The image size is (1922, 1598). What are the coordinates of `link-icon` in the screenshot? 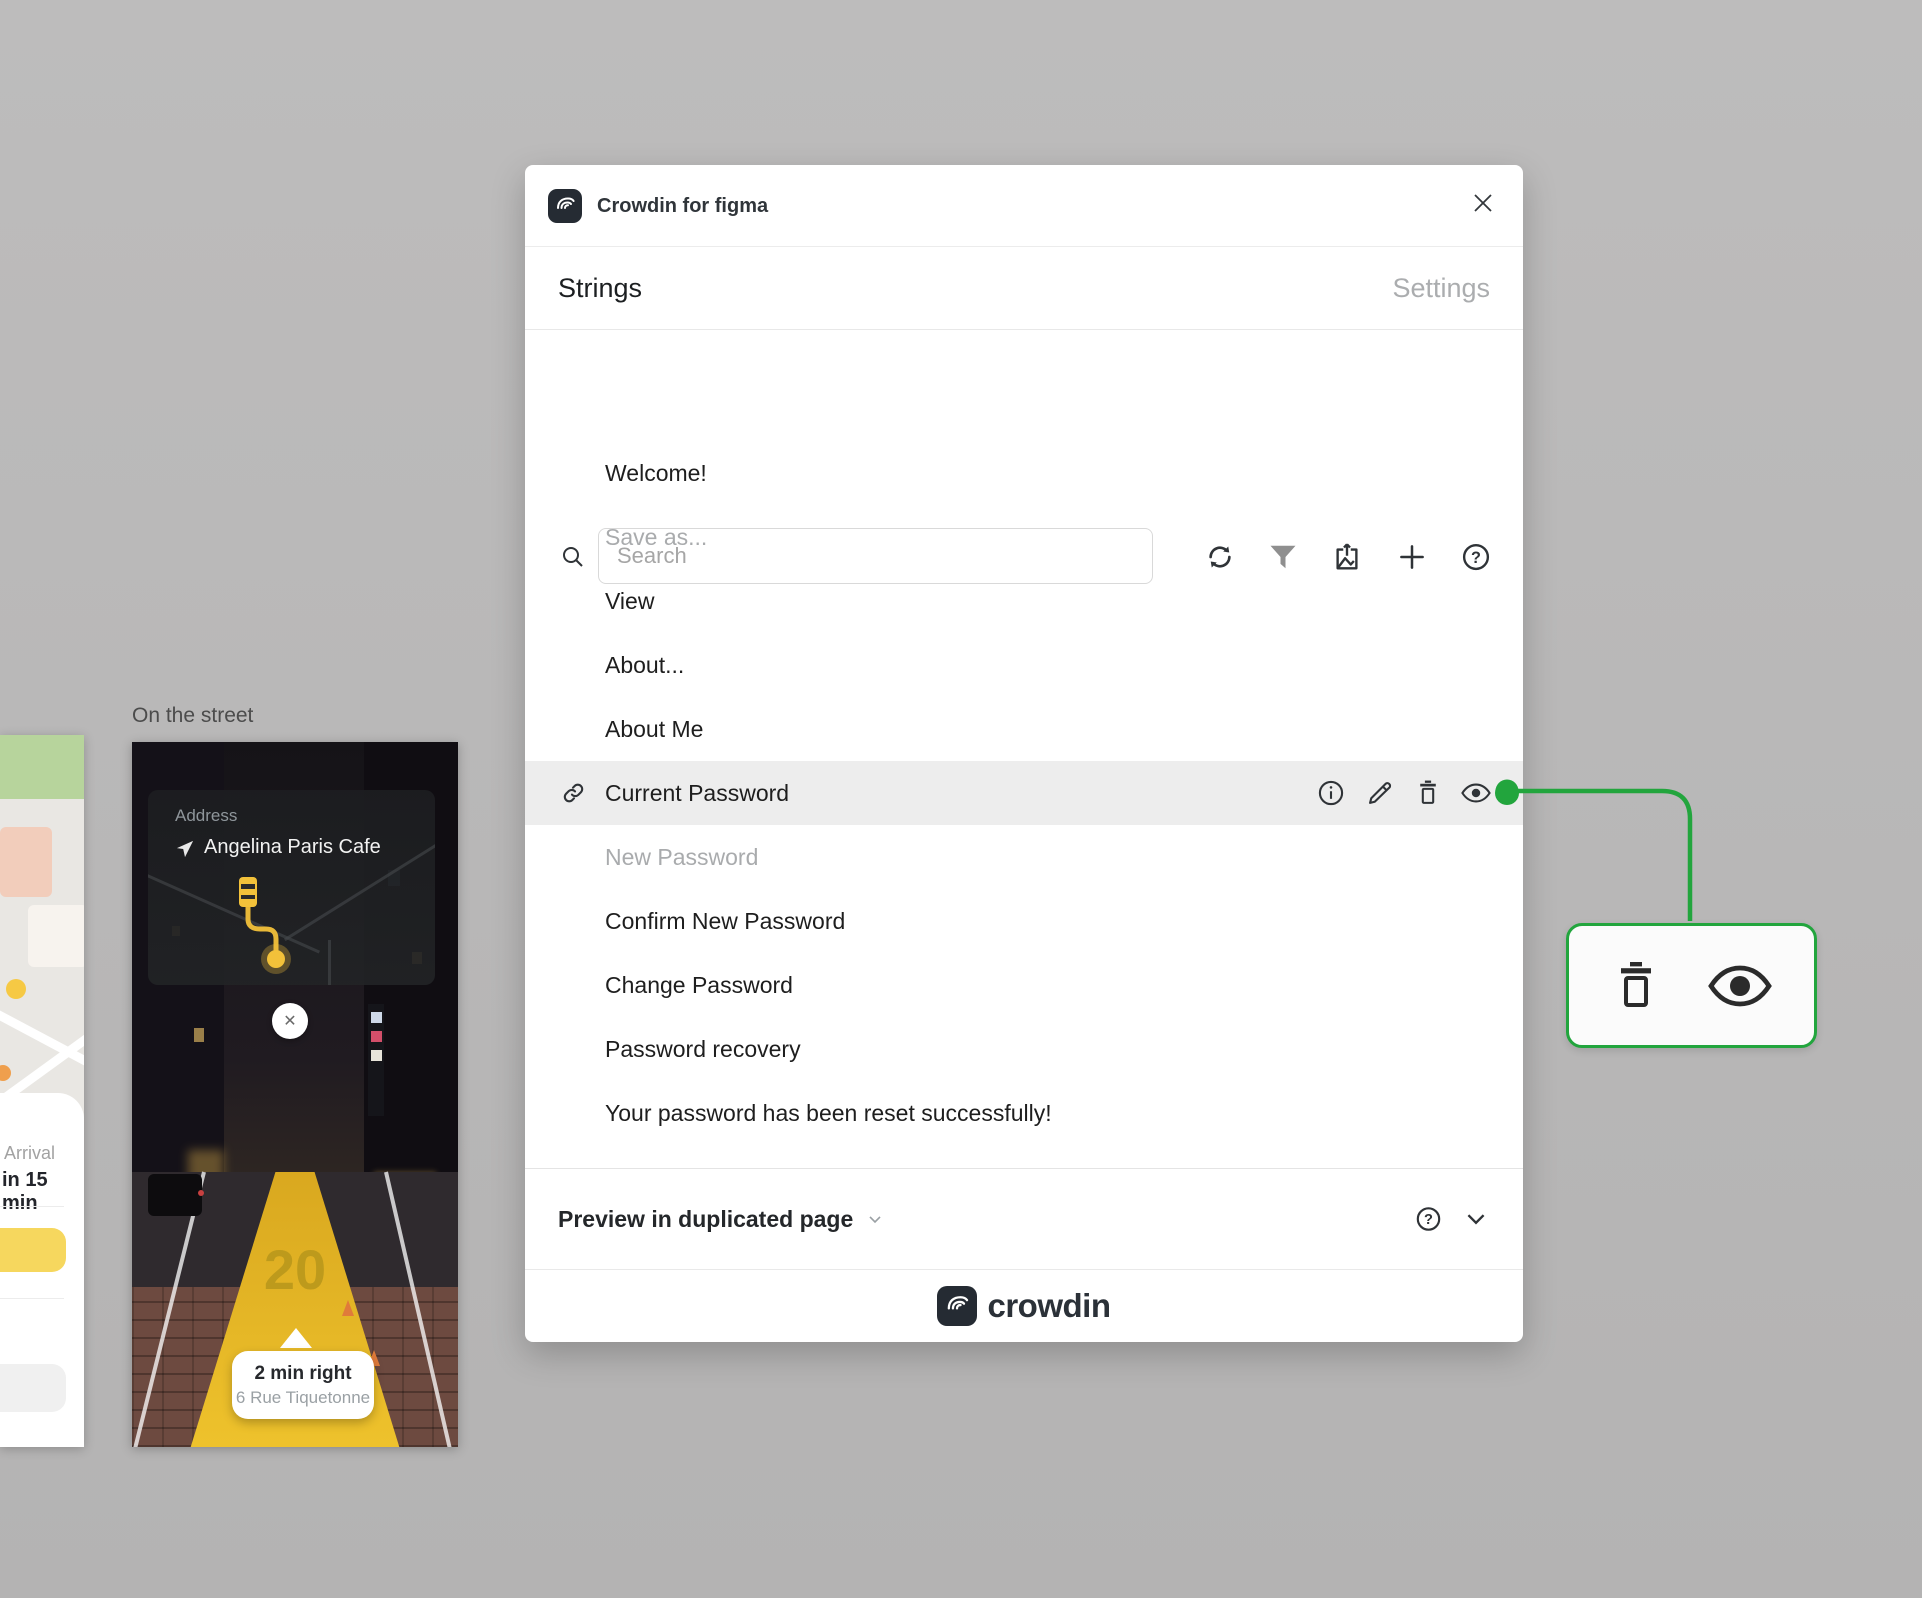 It's located at (573, 793).